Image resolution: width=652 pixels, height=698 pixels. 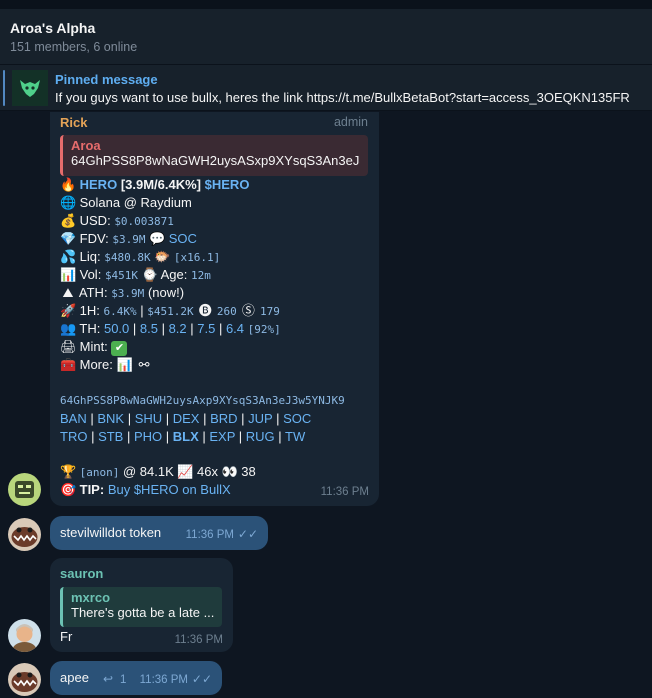 I want to click on links-row-1: BAN | BNK | SHU | DEX | BRD | JUP | SOC, so click(x=186, y=418).